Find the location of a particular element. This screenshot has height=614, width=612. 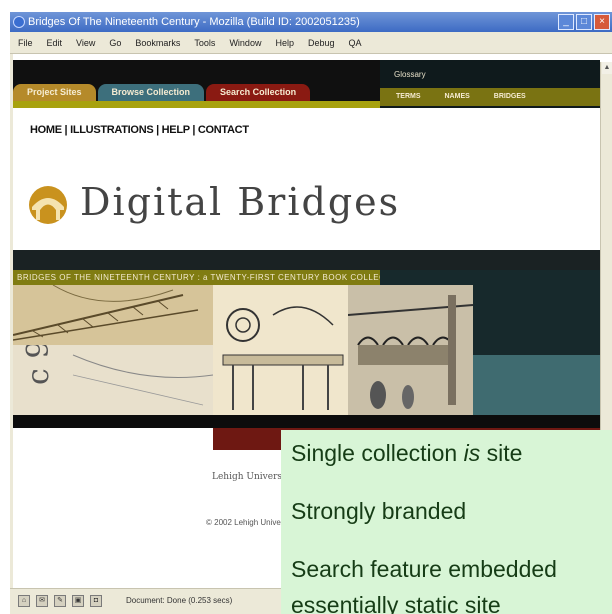

banner-bottom-strip is located at coordinates (306, 421).